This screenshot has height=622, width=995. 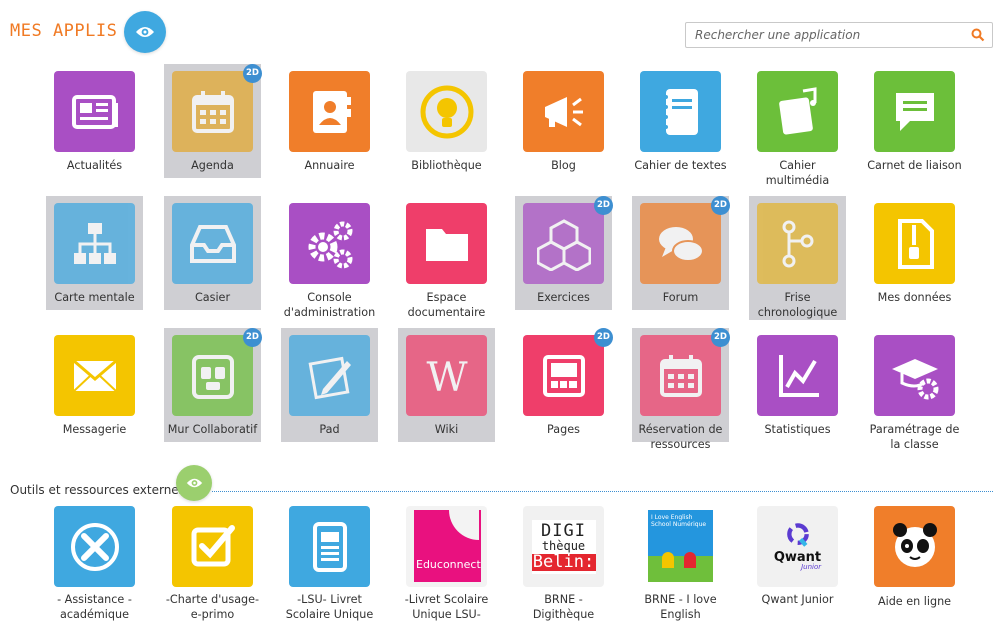 I want to click on app-tile-cahier-multimedia: Cahier multimédia, so click(x=797, y=125).